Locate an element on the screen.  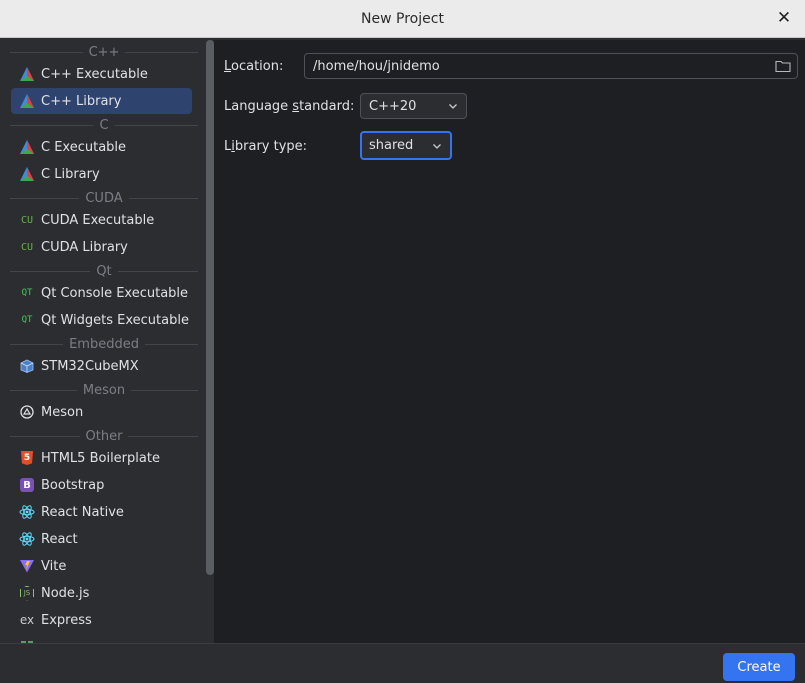
location-input is located at coordinates (530, 66).